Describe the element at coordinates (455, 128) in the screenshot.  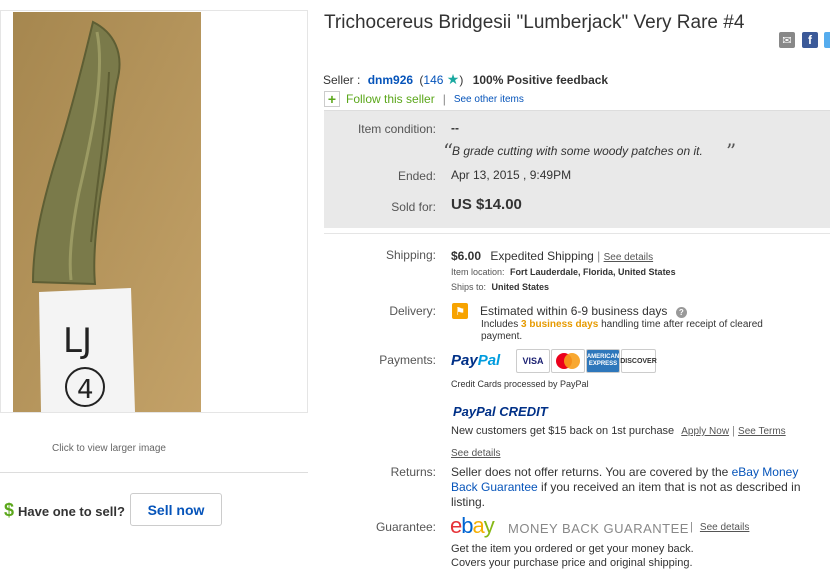
I see `condition-value: --` at that location.